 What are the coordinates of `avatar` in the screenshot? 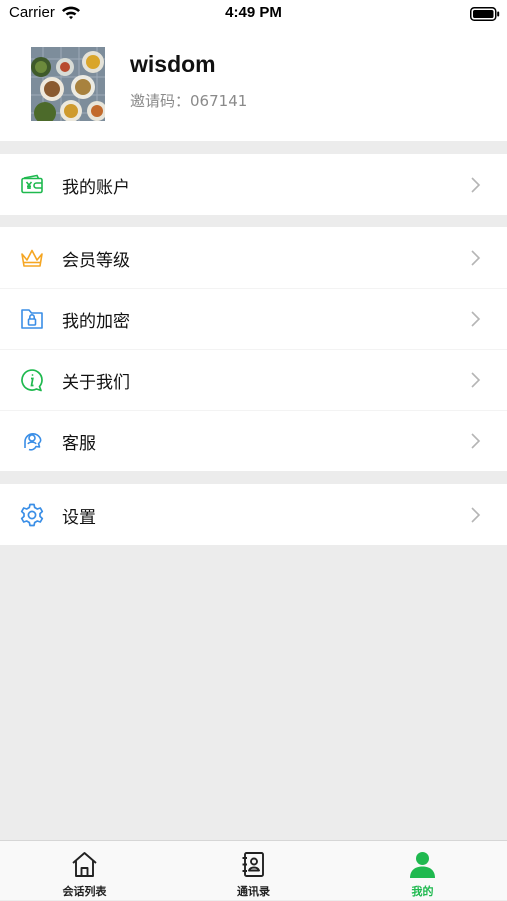 It's located at (68, 84).